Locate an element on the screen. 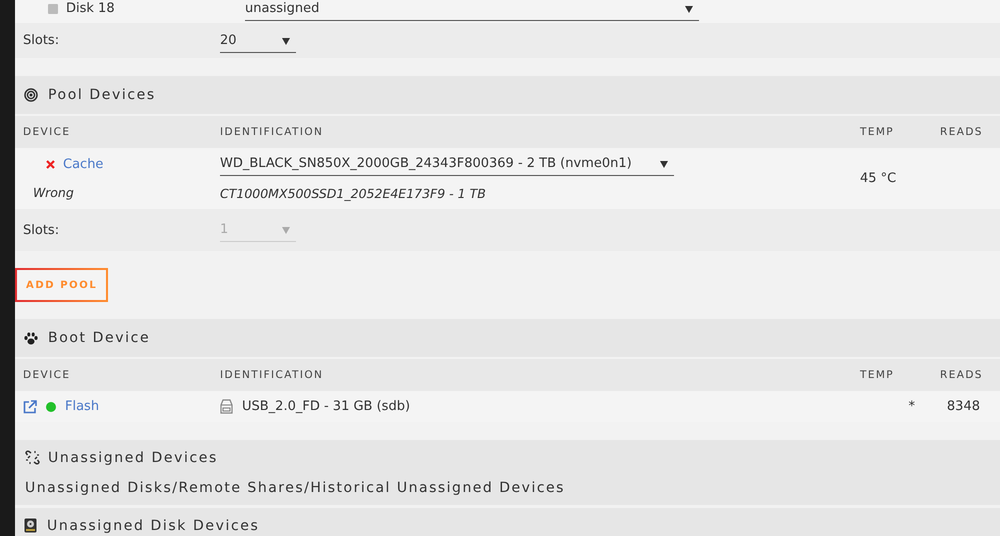 The height and width of the screenshot is (536, 1000). section-title: Unassigned Devices is located at coordinates (133, 458).